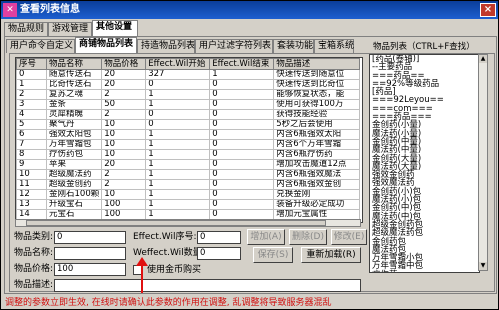  I want to click on list-item: 疗伤药, so click(424, 271).